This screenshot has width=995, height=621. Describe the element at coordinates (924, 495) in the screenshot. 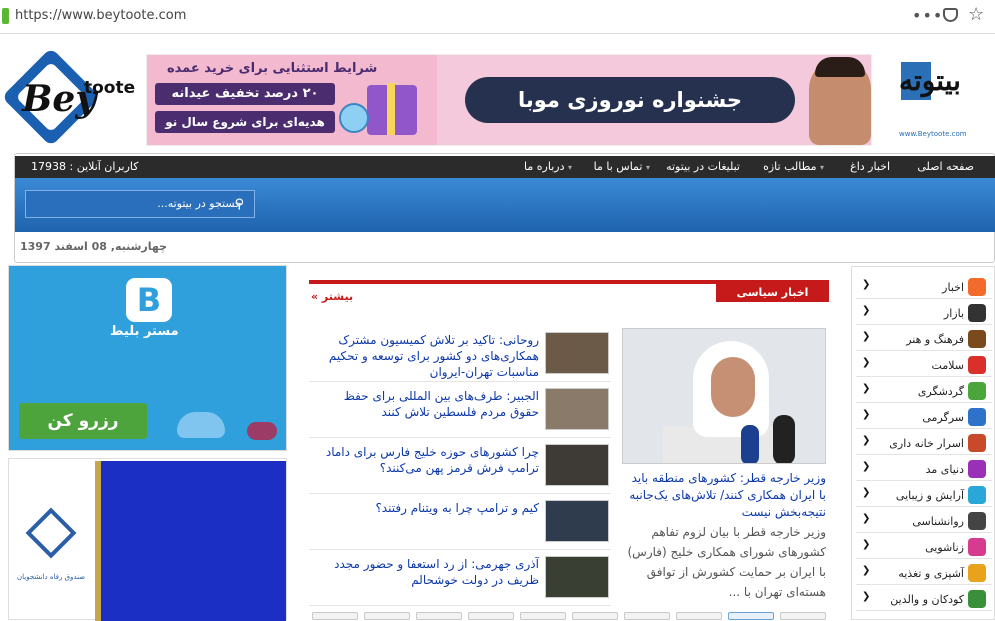

I see `sidebar-item-beauty: آرایش و زیبایی ❮` at that location.